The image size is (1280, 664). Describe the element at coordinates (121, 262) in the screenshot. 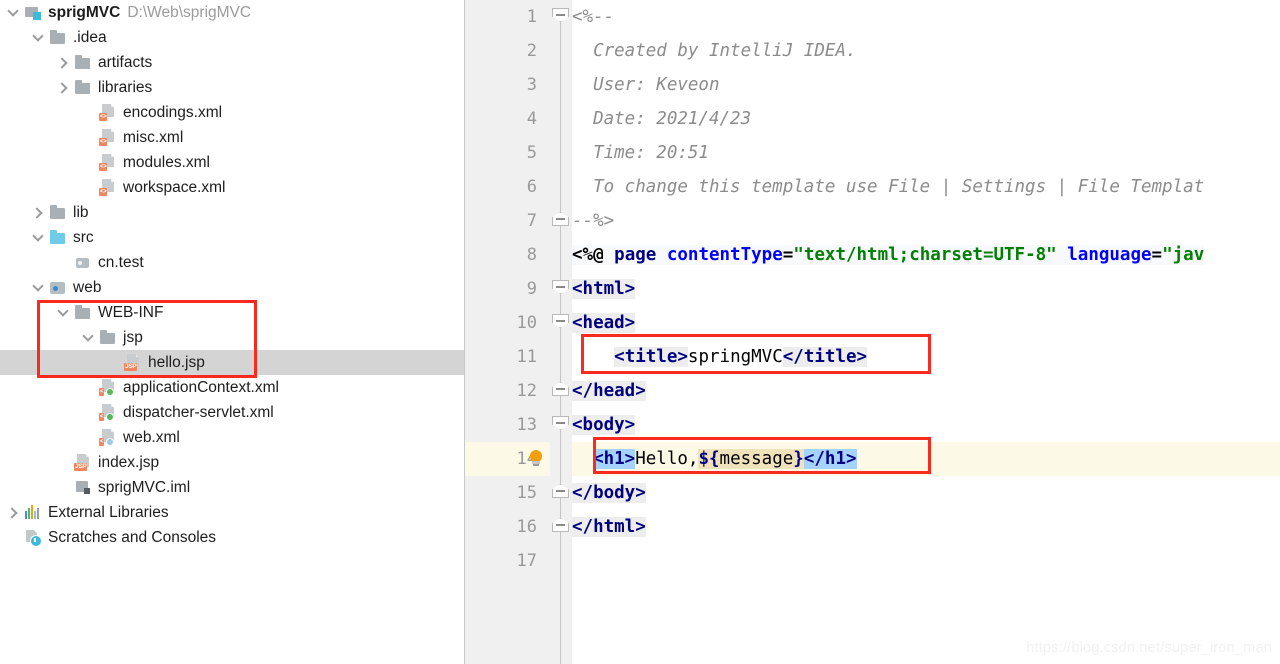

I see `tree-item-label: cn.test` at that location.